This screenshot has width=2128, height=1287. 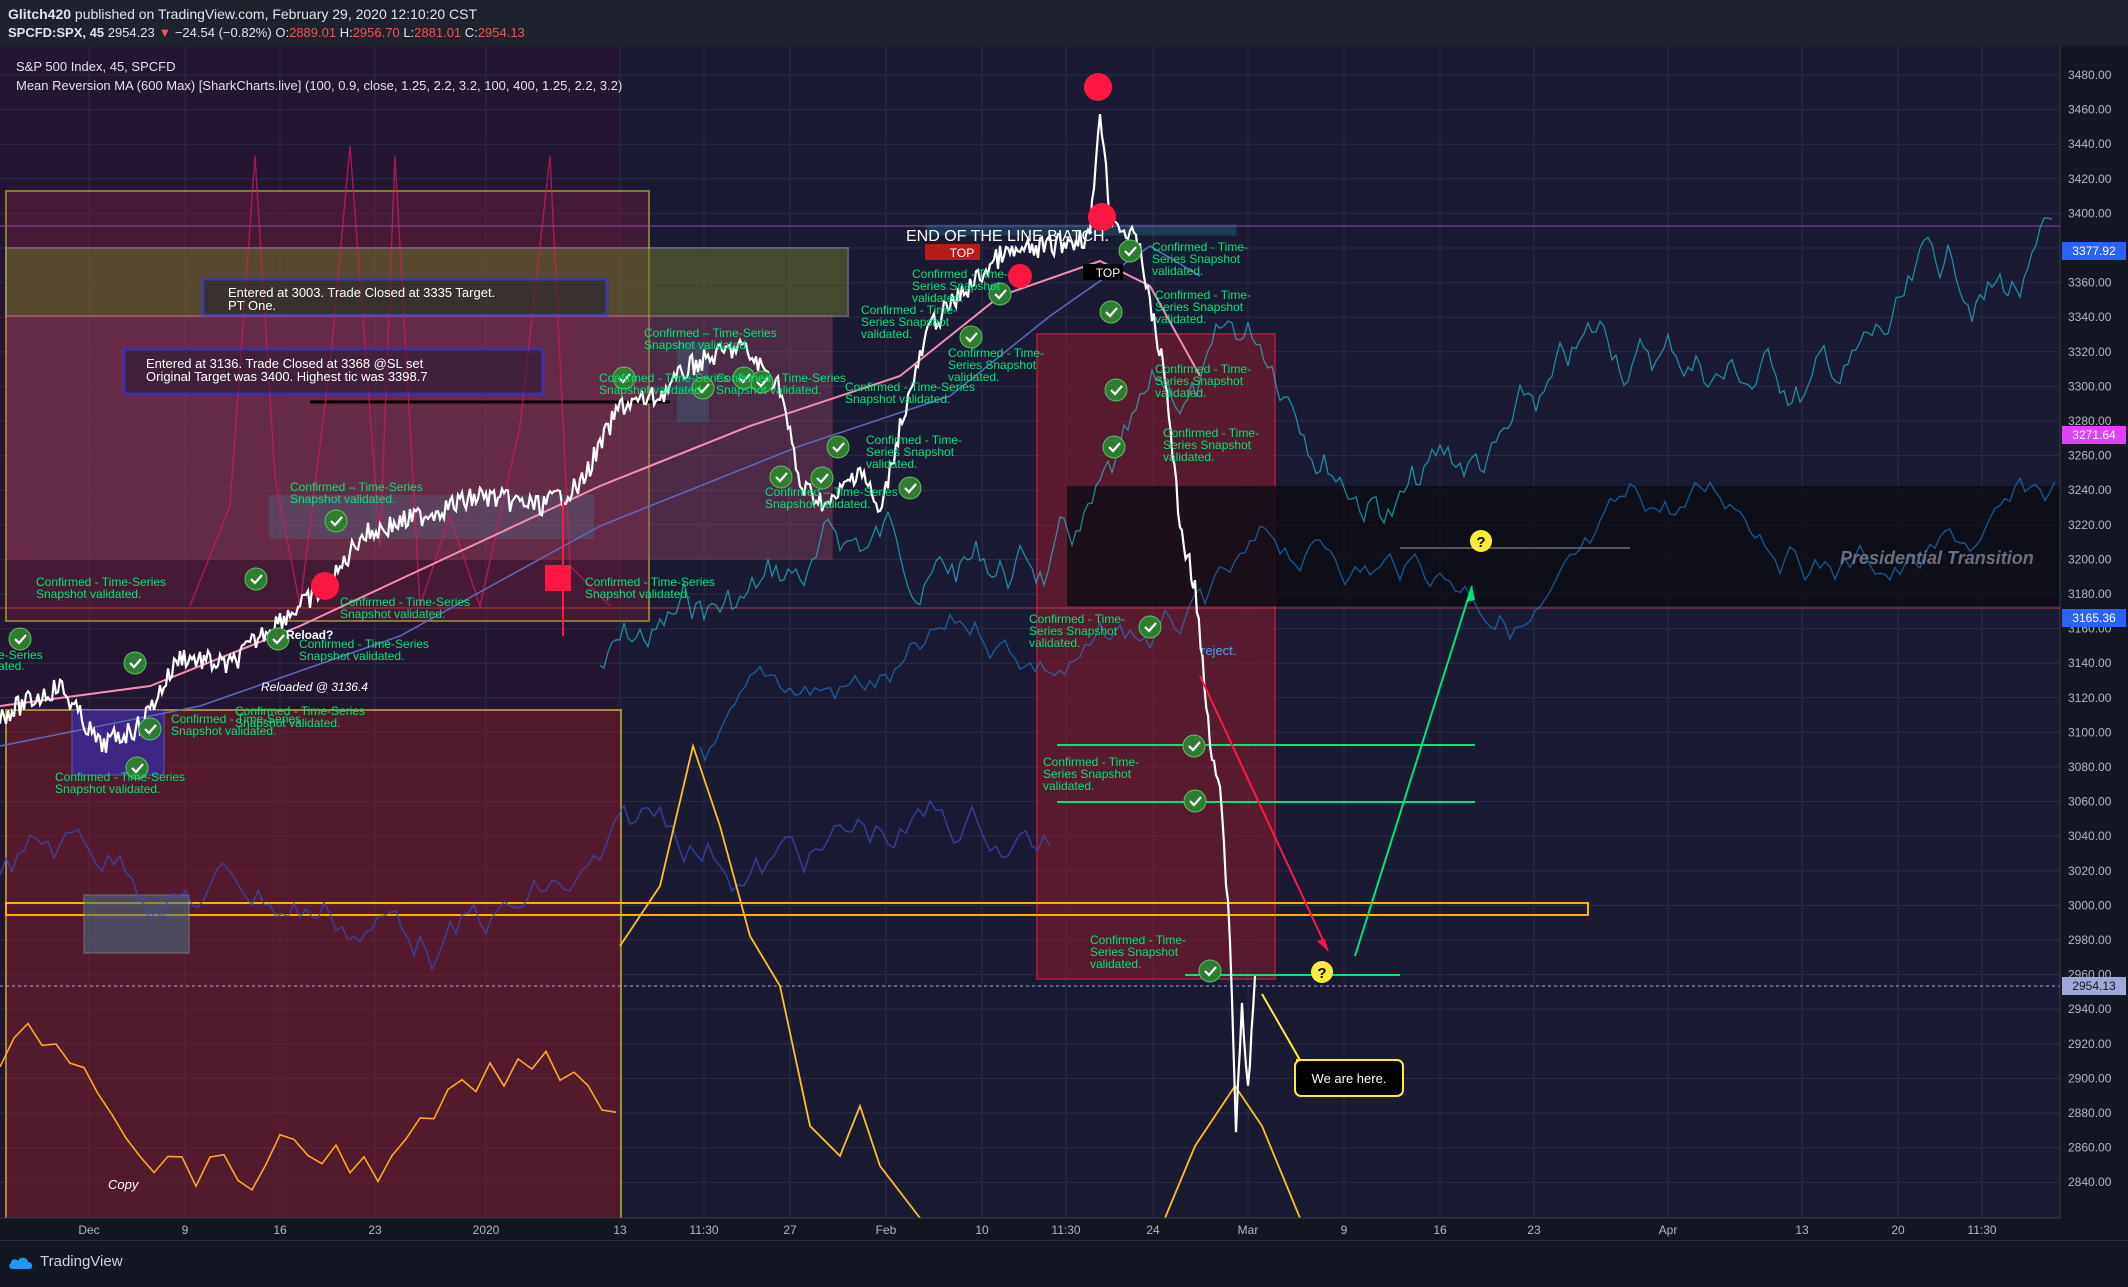 I want to click on price-tick-label: 3320.00, so click(x=2090, y=352).